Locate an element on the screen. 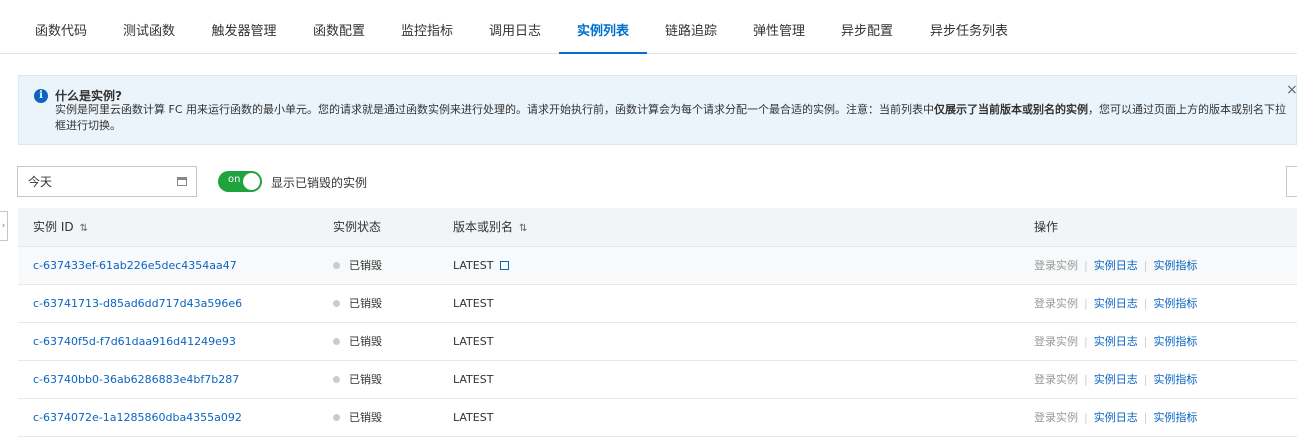 This screenshot has width=1297, height=437. tab-trigger-management: 触发器管理 is located at coordinates (244, 26).